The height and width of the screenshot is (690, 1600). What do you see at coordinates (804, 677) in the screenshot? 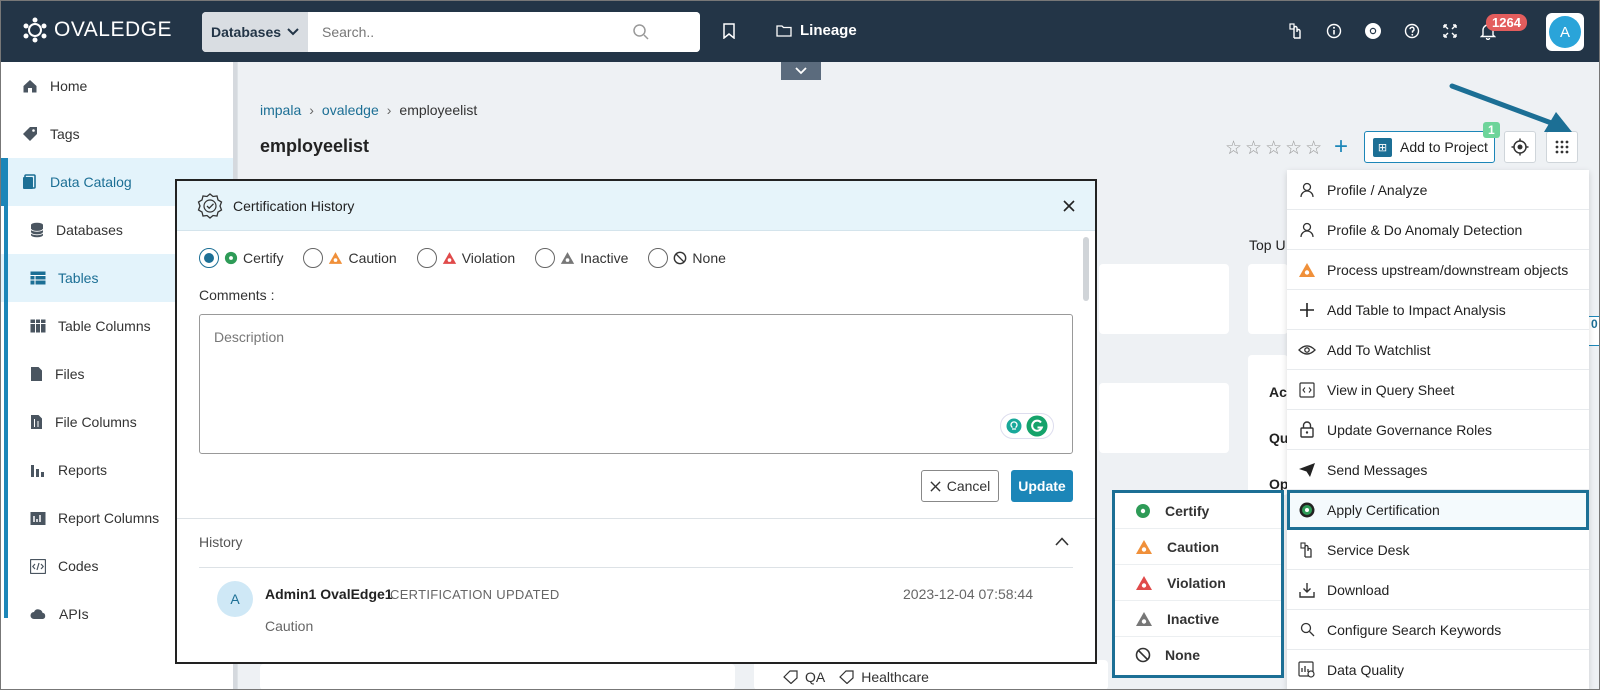
I see `tag-chip: QA` at bounding box center [804, 677].